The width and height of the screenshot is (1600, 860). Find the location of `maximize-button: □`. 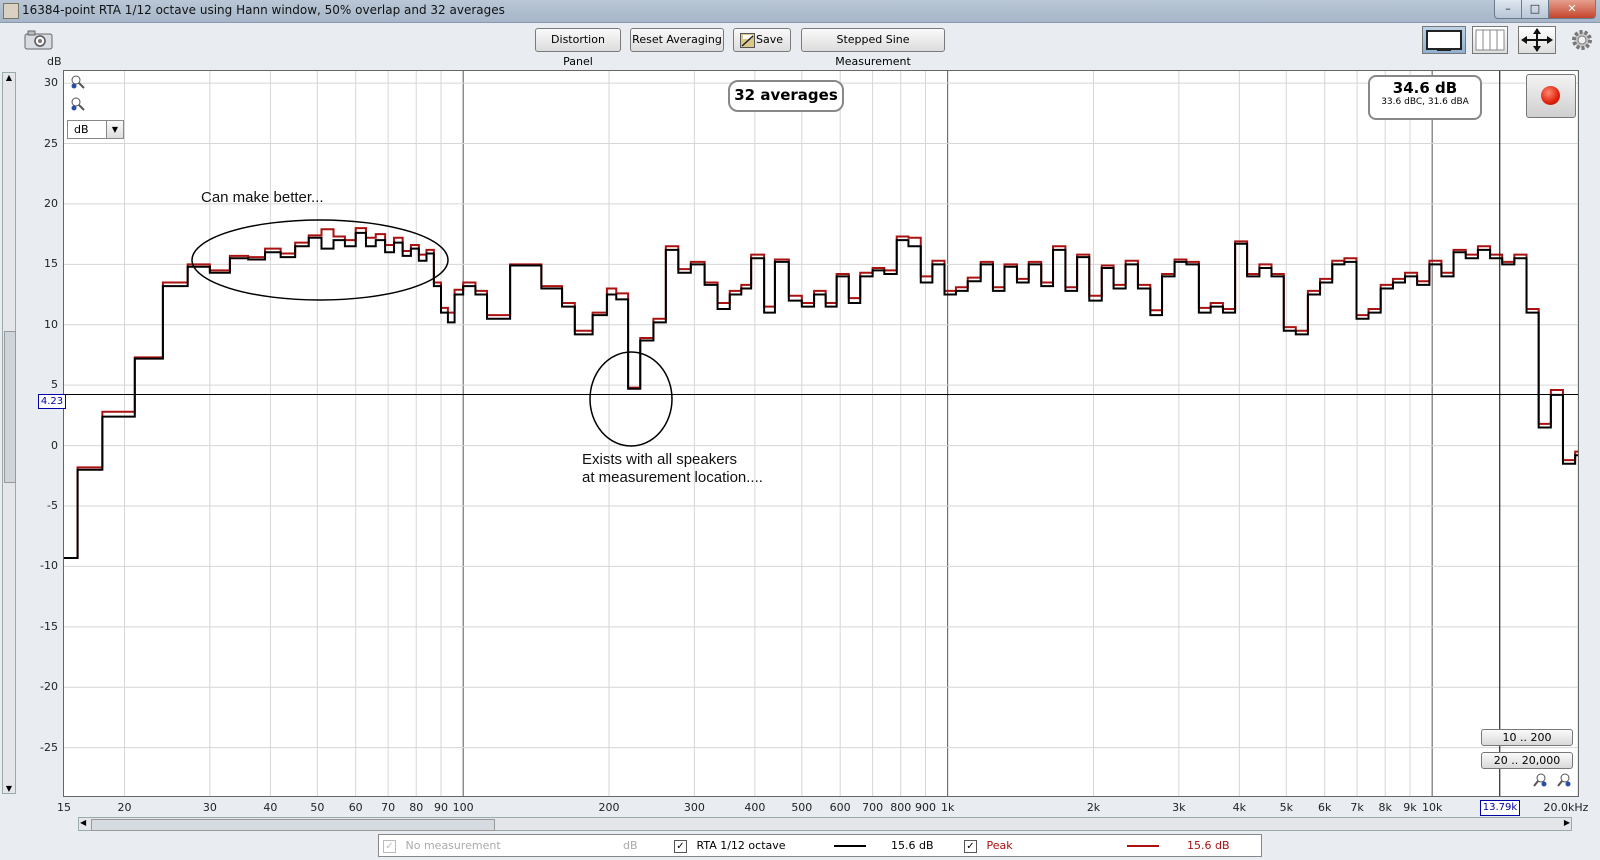

maximize-button: □ is located at coordinates (1535, 9).